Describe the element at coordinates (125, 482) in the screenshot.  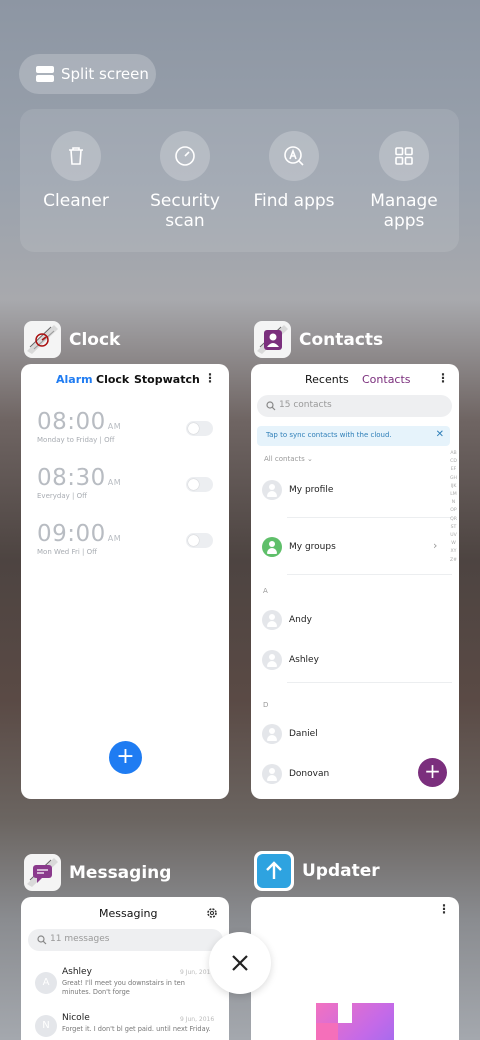
I see `alarm-item: 08:30 AM Everyday | Off` at that location.